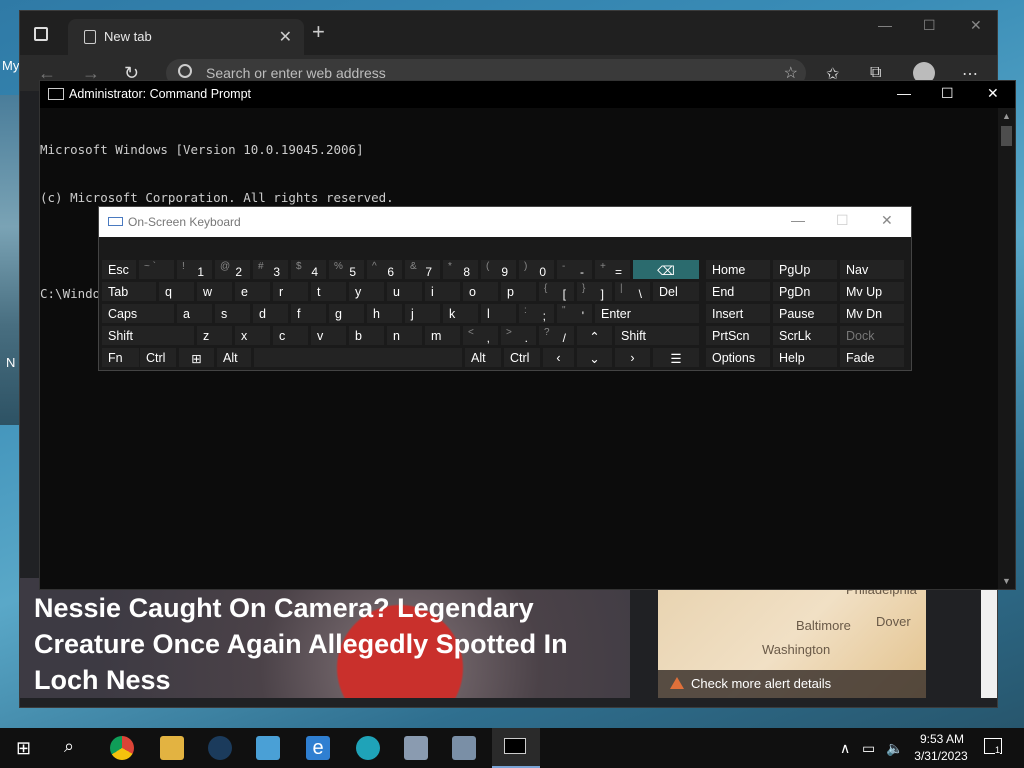 The image size is (1024, 768). I want to click on key-letter: r, so click(290, 291).